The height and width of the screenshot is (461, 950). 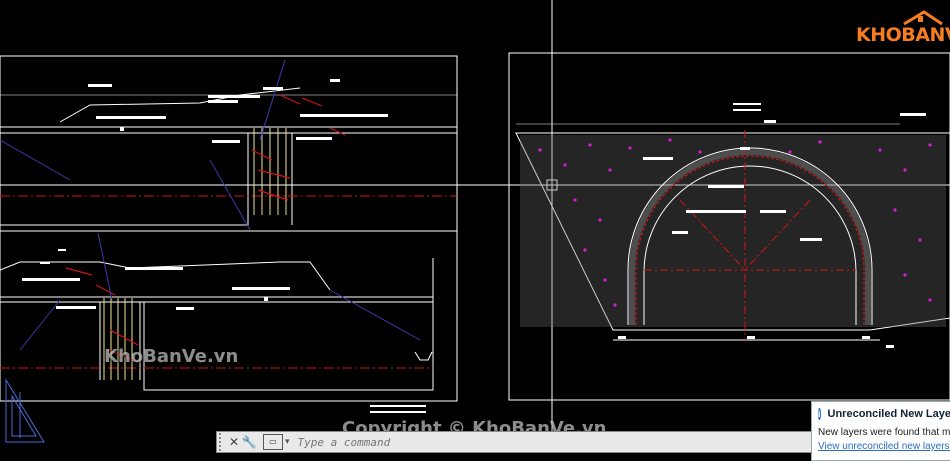 What do you see at coordinates (903, 35) in the screenshot?
I see `logo-text: KHOBANVE` at bounding box center [903, 35].